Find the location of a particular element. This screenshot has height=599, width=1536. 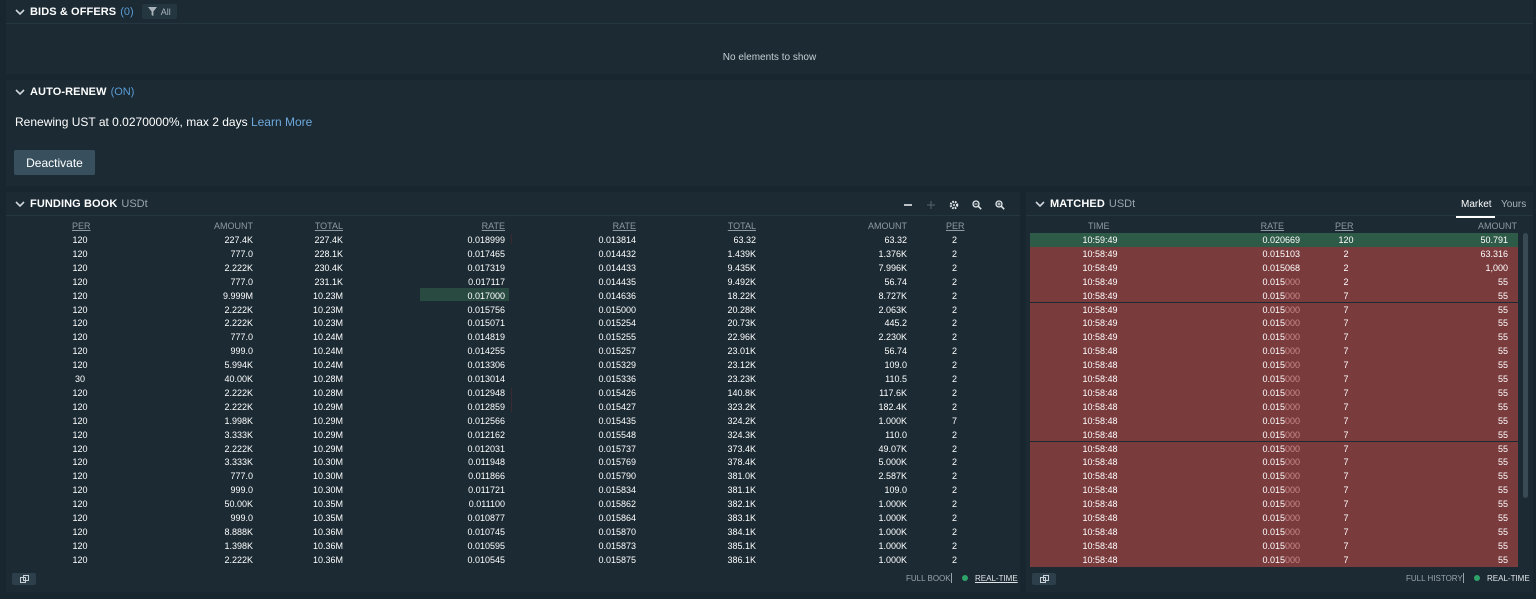

auto-renew-header: AUTO-RENEW (ON) is located at coordinates (769, 92).